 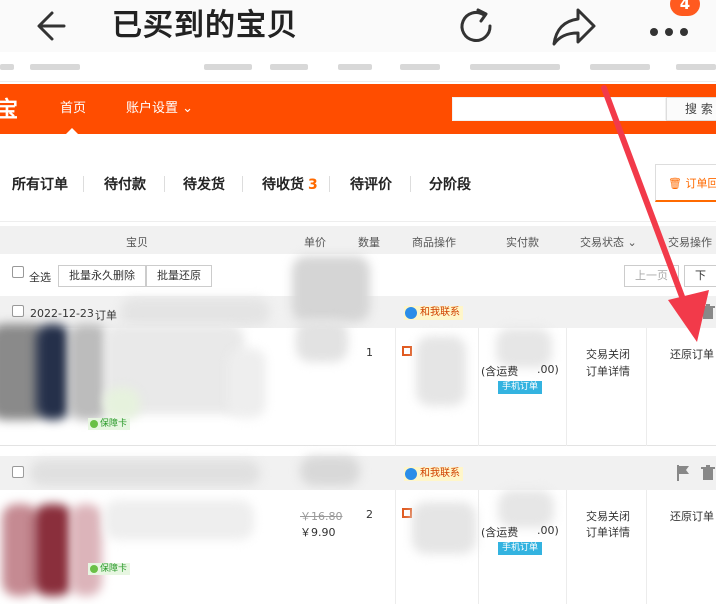 What do you see at coordinates (137, 242) in the screenshot?
I see `col-item: 宝贝` at bounding box center [137, 242].